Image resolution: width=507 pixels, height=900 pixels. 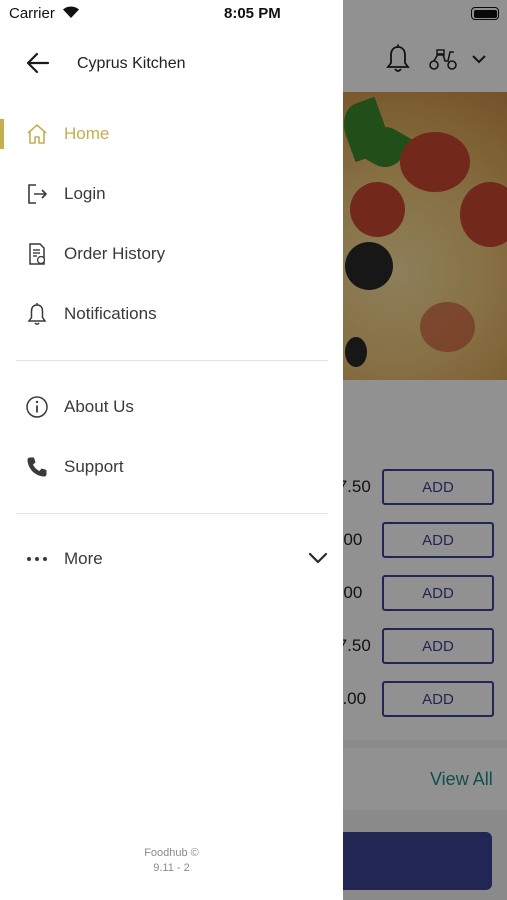 I want to click on chevron-down-icon, so click(x=318, y=558).